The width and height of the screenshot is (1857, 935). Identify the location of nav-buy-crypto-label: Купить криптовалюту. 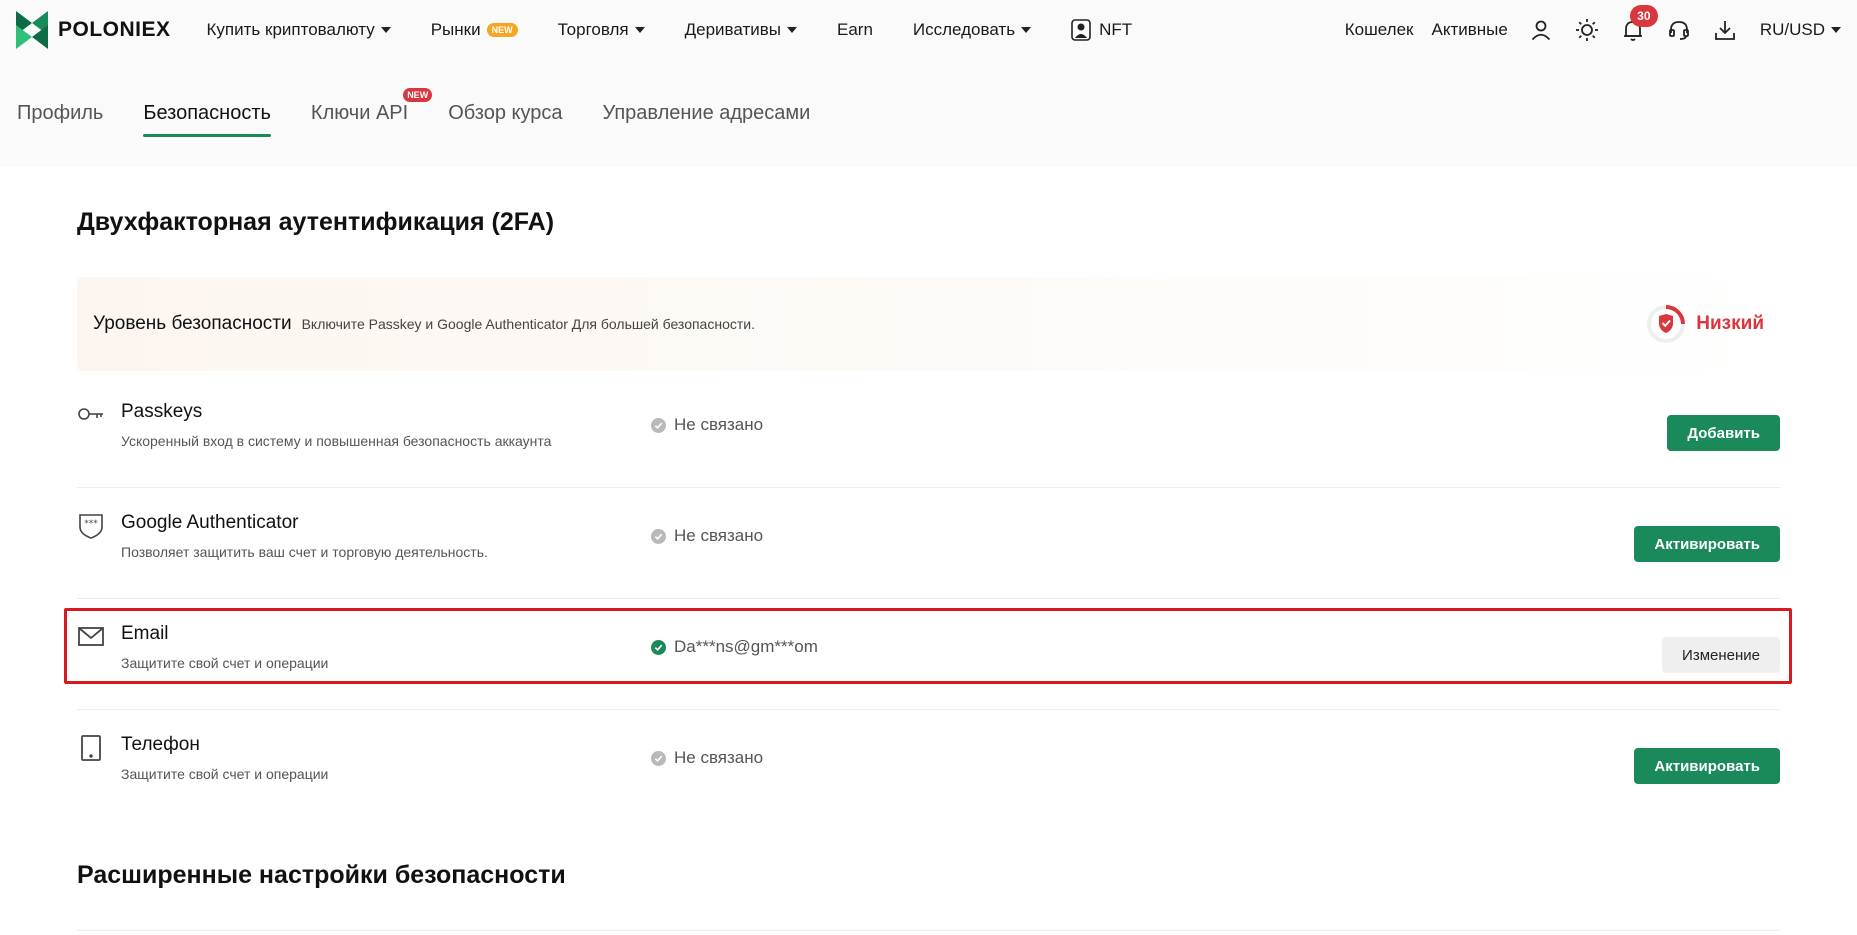
(290, 29).